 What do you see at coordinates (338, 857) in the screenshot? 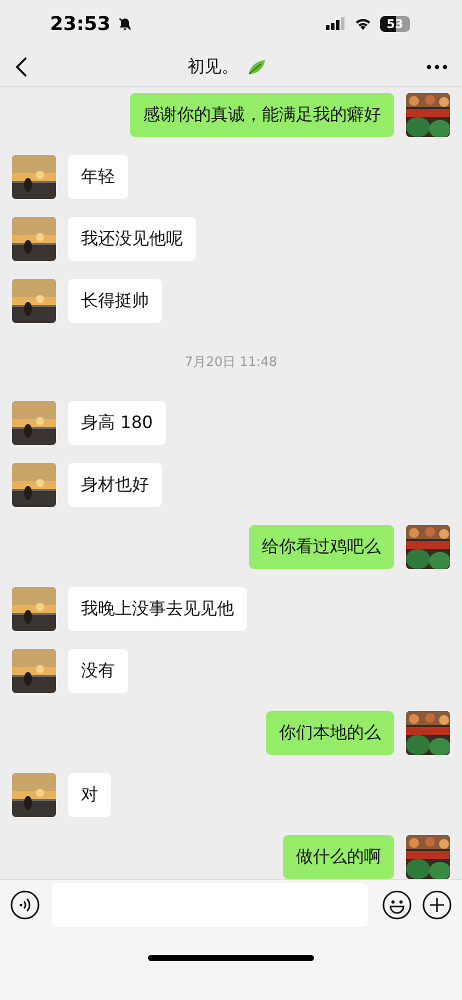
I see `message-bubble: 做什么的啊` at bounding box center [338, 857].